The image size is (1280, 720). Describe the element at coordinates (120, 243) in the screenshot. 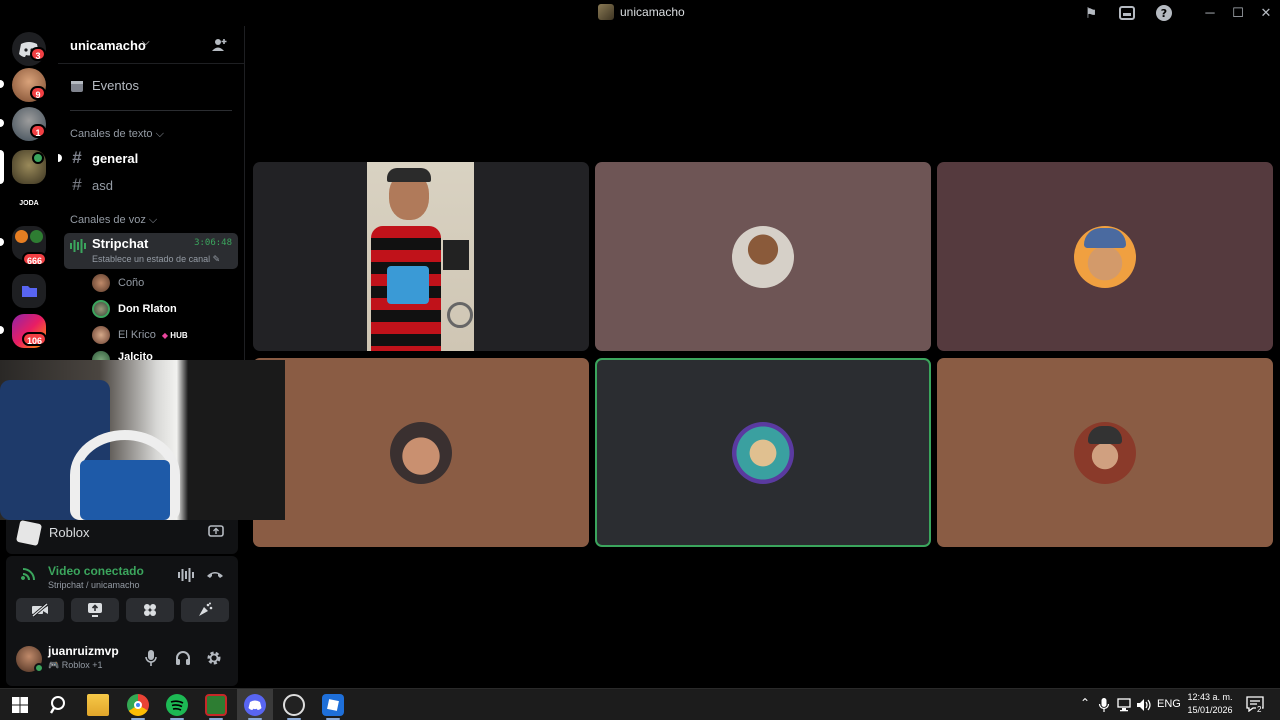

I see `voice-channel-name: Stripchat` at that location.